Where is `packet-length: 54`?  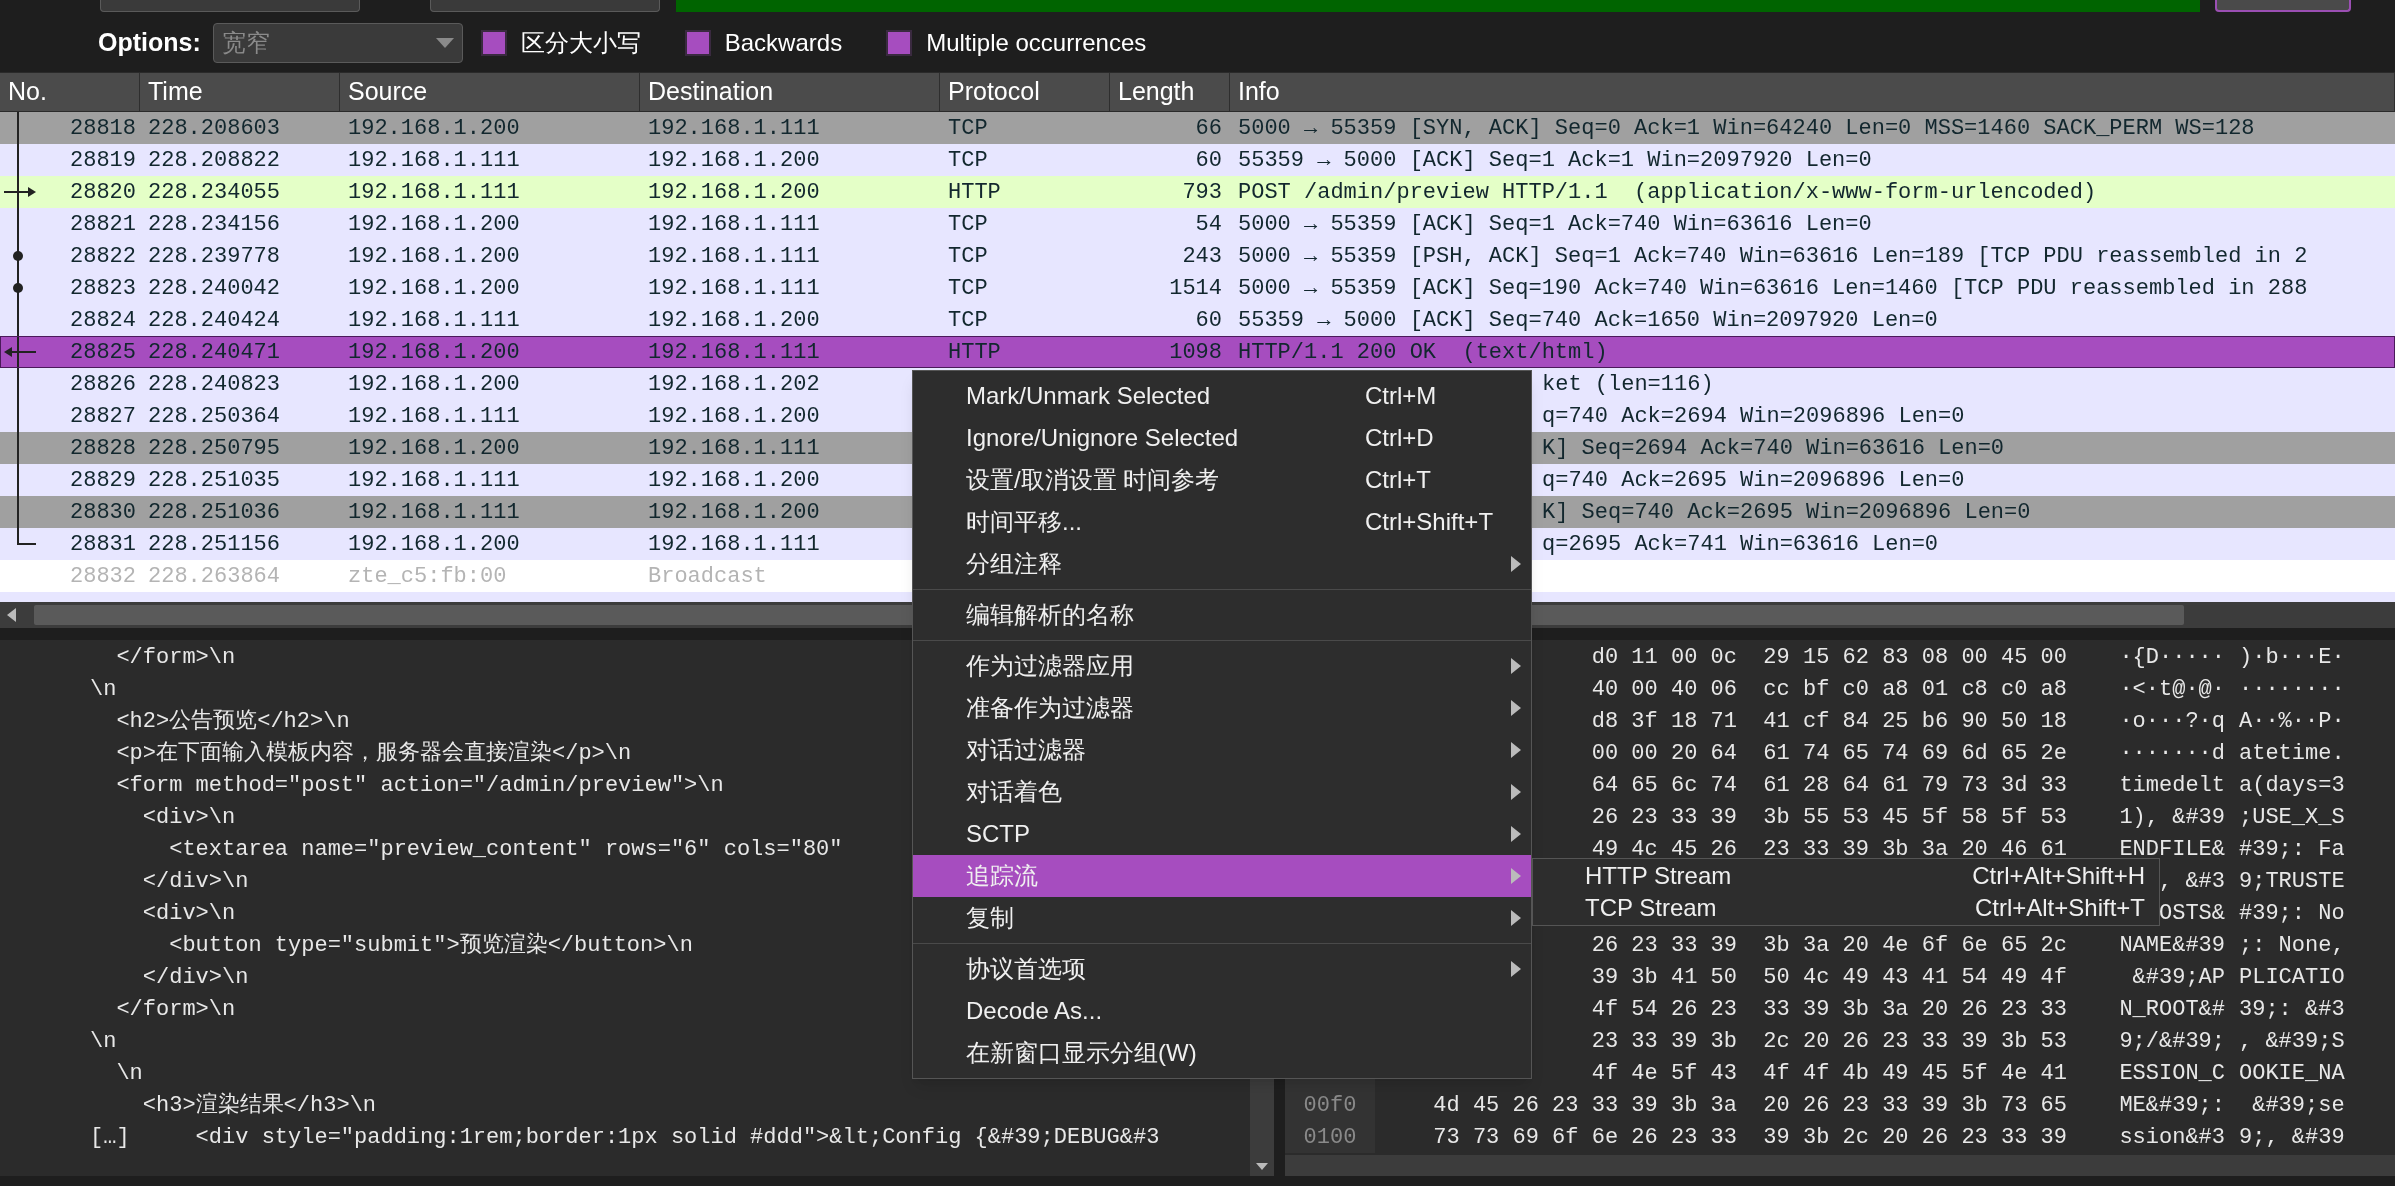 packet-length: 54 is located at coordinates (1208, 224).